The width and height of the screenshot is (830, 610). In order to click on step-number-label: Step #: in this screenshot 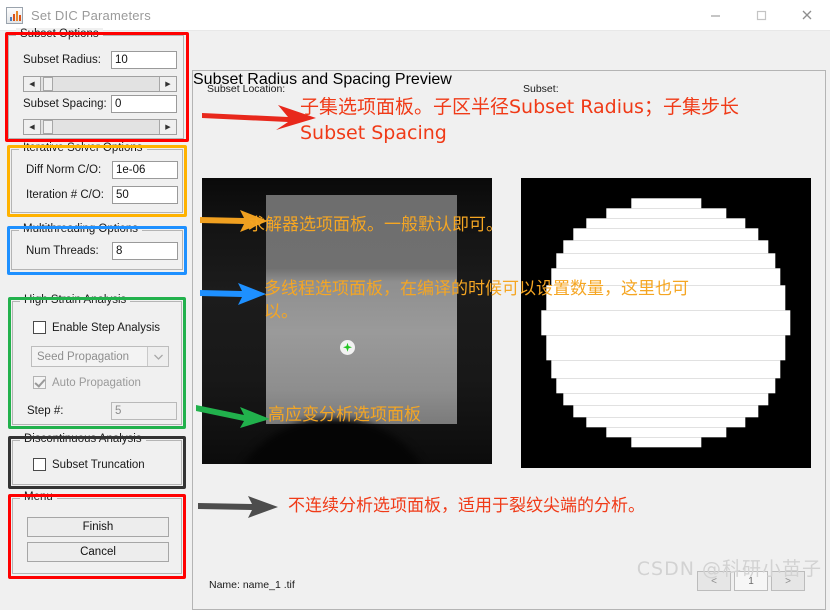, I will do `click(45, 411)`.